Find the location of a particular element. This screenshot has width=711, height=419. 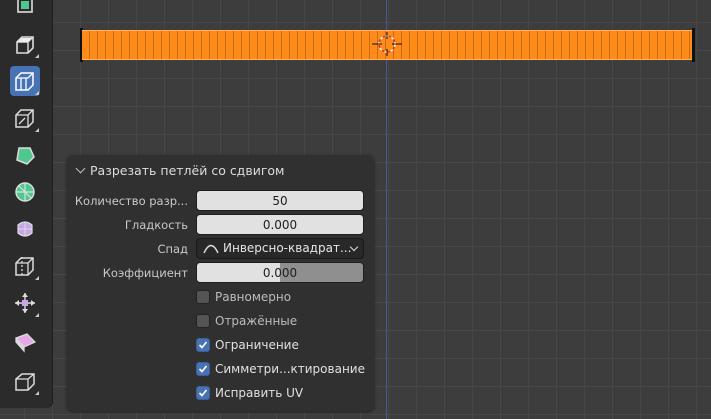

loop-cut-icon is located at coordinates (25, 266).